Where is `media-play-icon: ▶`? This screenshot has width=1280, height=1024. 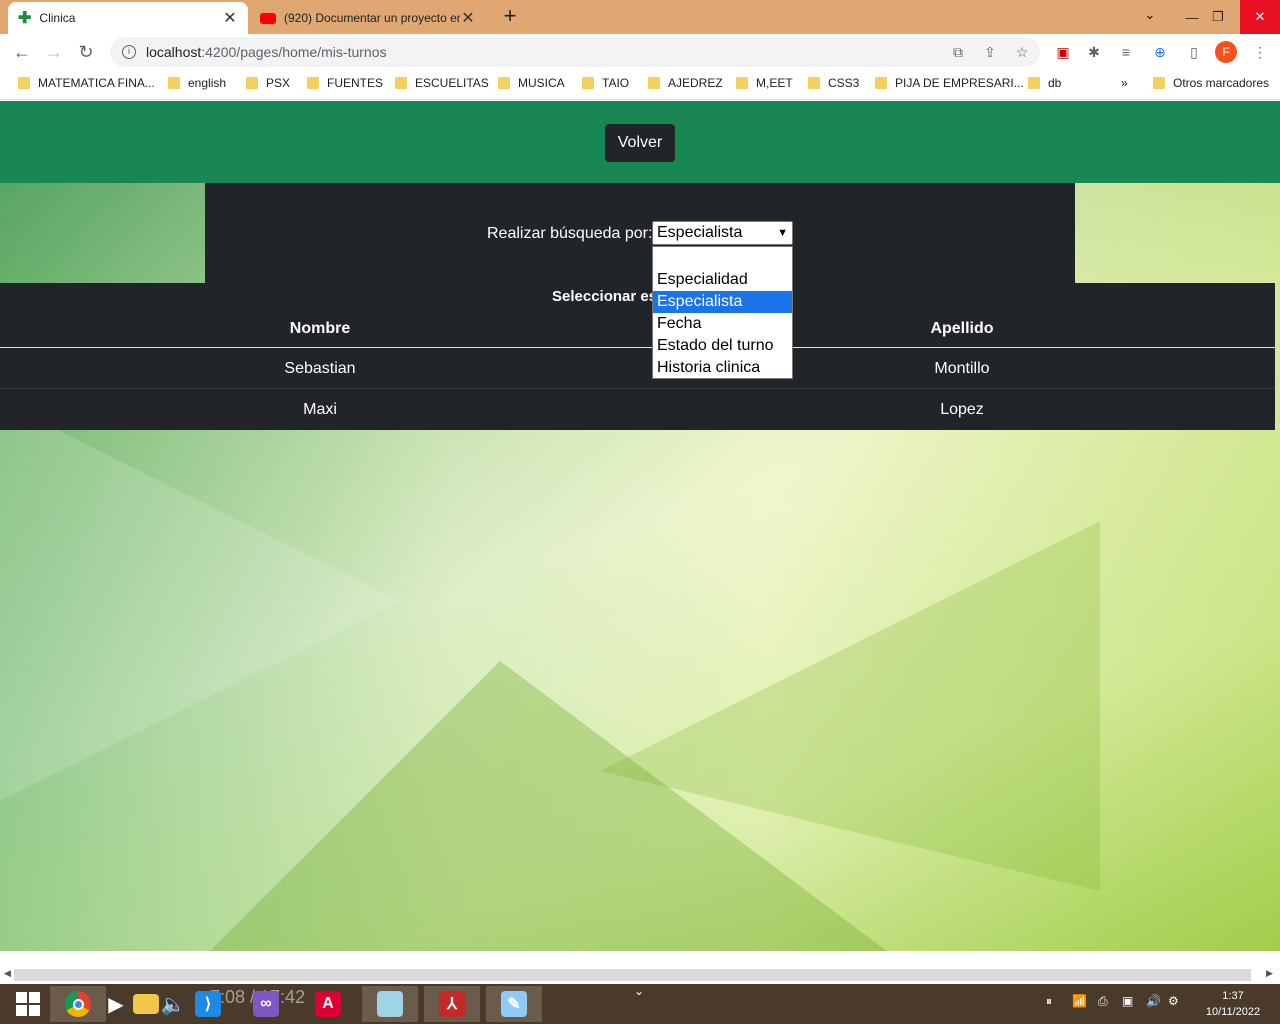
media-play-icon: ▶ is located at coordinates (116, 1004).